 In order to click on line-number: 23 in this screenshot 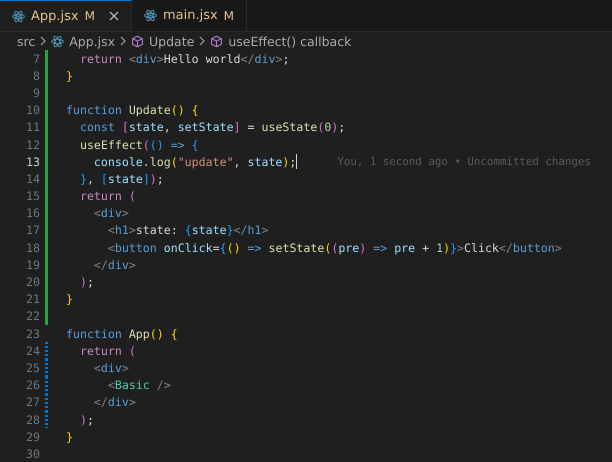, I will do `click(32, 333)`.